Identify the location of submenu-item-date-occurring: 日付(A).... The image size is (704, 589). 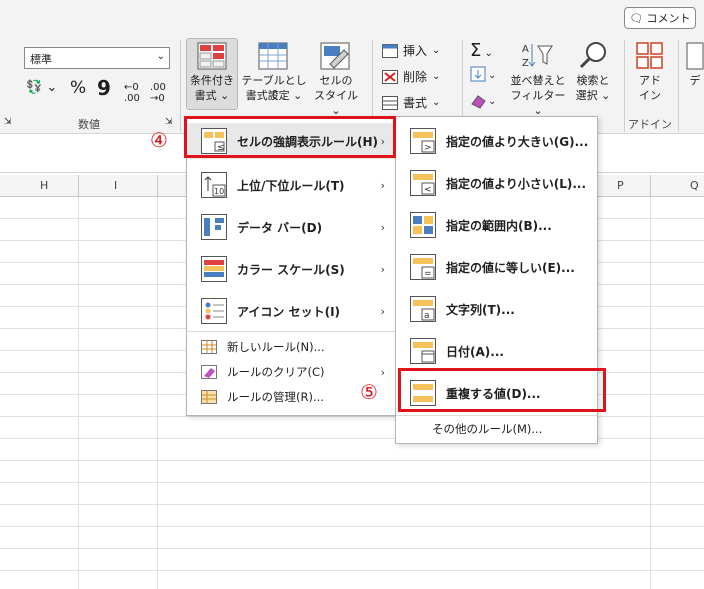
(496, 351).